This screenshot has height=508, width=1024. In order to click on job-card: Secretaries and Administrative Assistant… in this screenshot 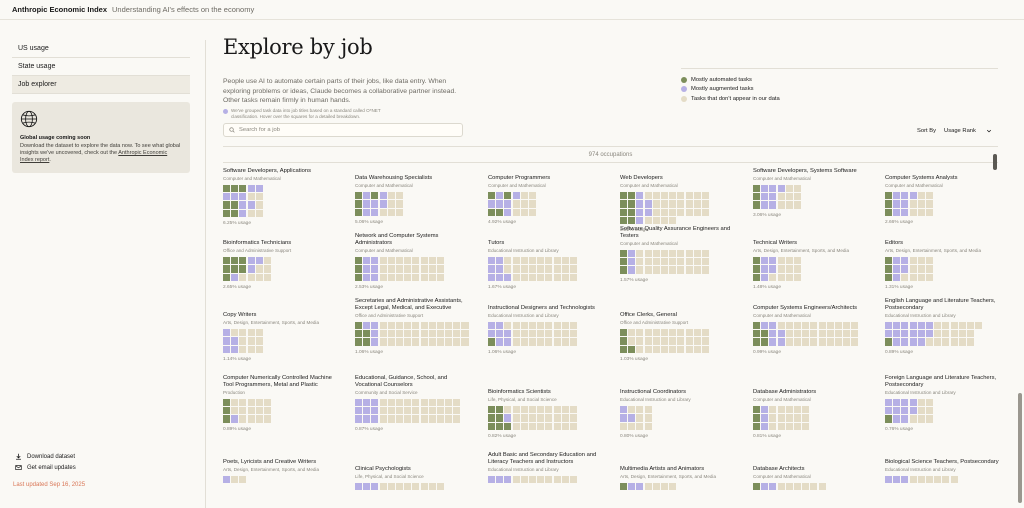, I will do `click(414, 326)`.